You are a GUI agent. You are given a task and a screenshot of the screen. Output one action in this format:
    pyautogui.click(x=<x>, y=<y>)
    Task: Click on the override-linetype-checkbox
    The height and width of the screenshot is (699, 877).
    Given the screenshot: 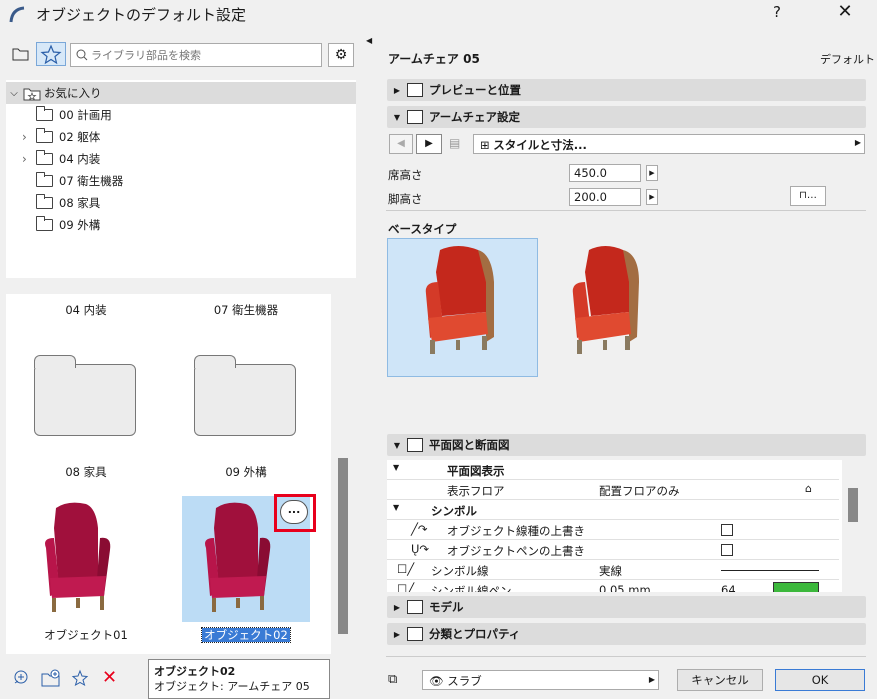 What is the action you would take?
    pyautogui.click(x=727, y=530)
    